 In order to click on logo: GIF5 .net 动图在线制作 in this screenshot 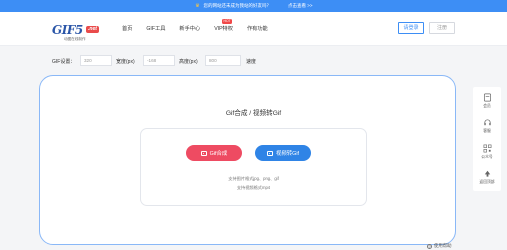, I will do `click(78, 33)`.